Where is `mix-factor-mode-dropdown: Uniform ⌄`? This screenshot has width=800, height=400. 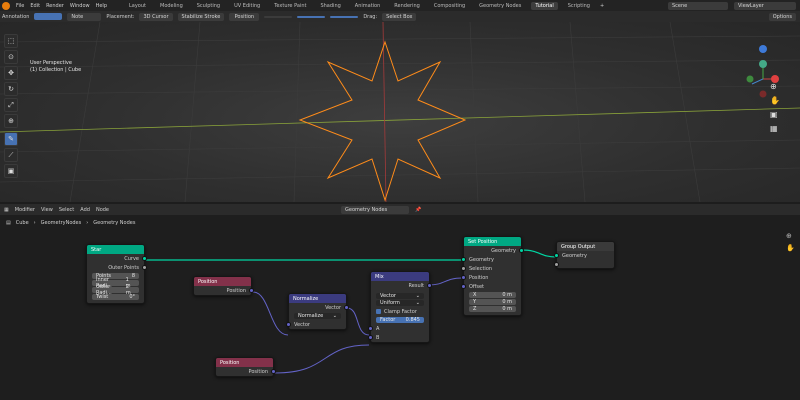
mix-factor-mode-dropdown: Uniform ⌄ is located at coordinates (400, 303).